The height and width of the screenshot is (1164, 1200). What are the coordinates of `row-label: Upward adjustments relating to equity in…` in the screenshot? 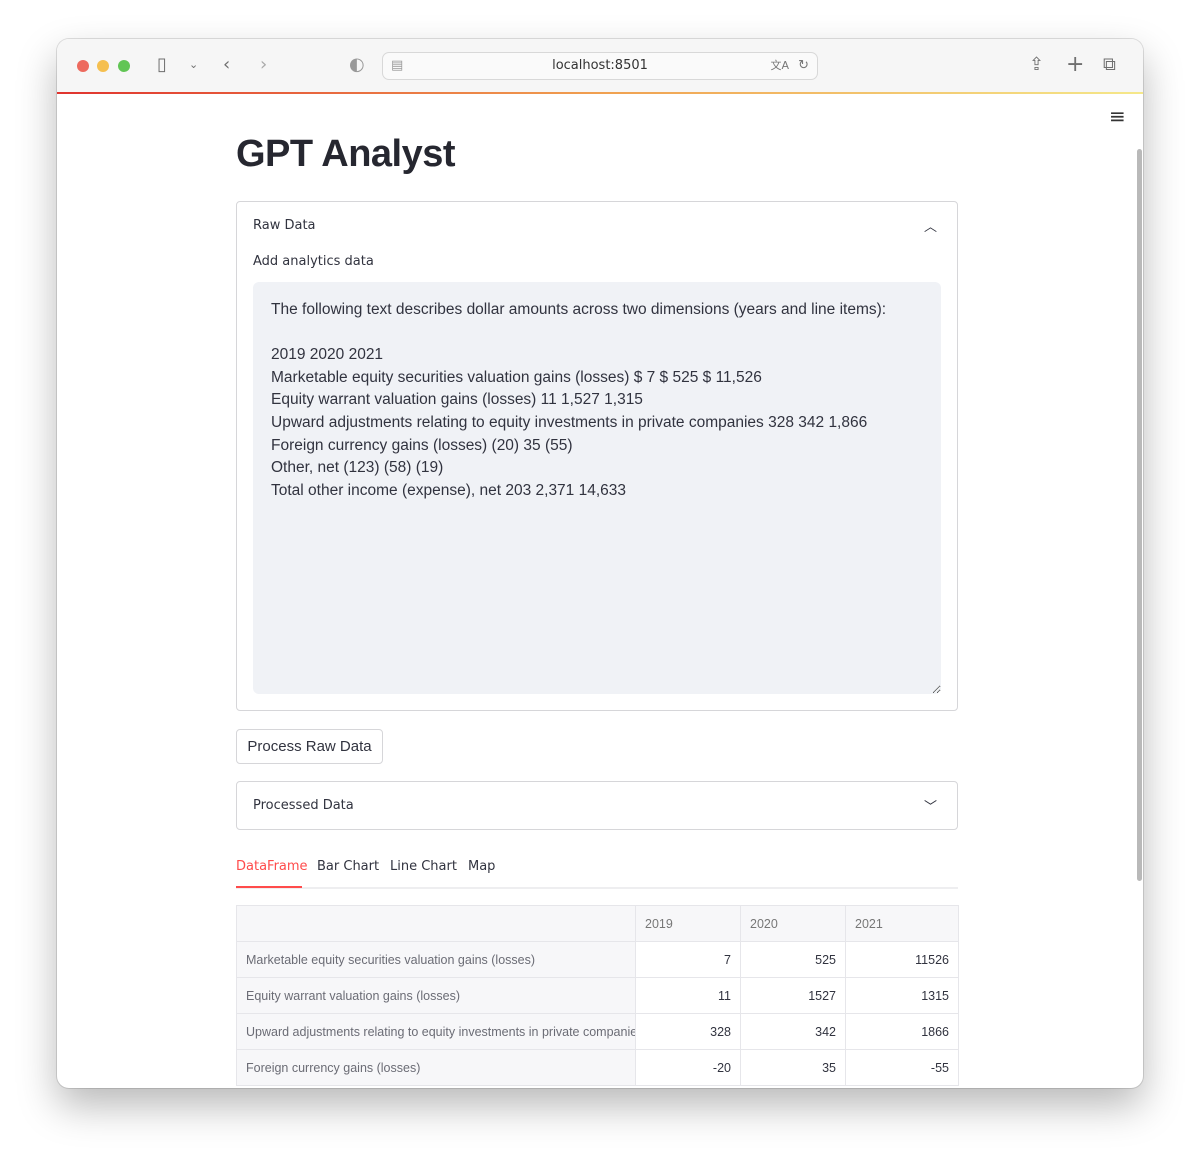 It's located at (436, 1031).